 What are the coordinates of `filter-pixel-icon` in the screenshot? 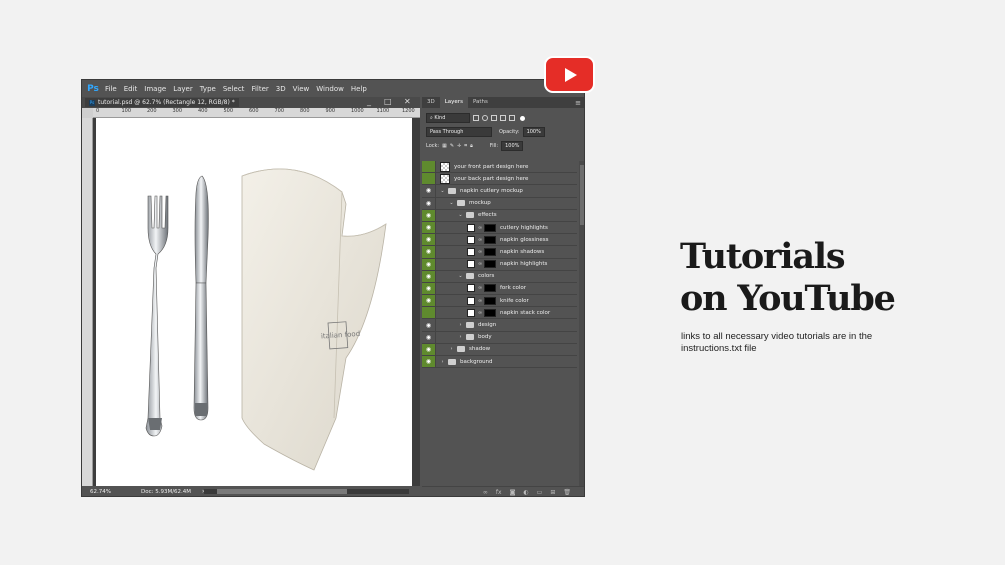 It's located at (476, 118).